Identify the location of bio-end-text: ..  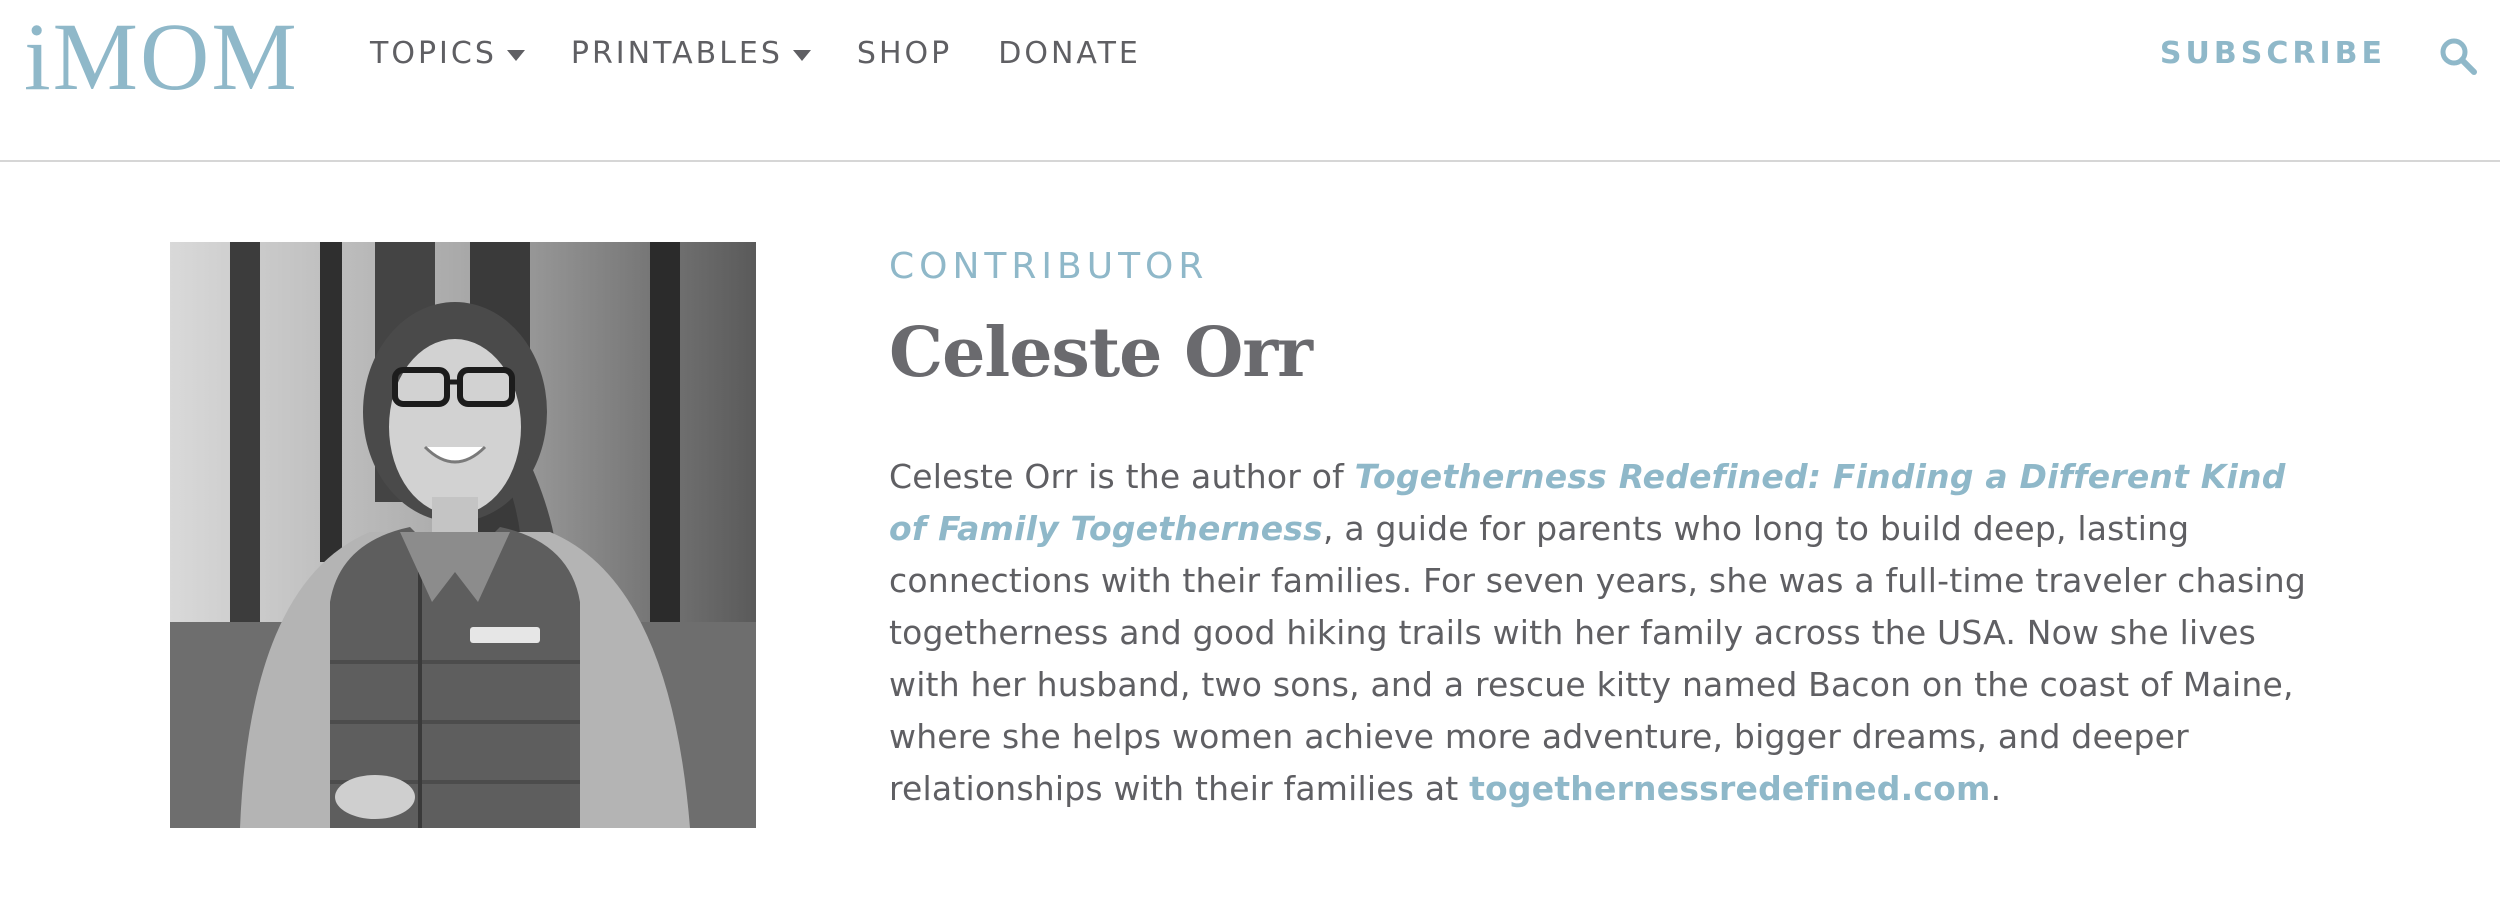
(1996, 788).